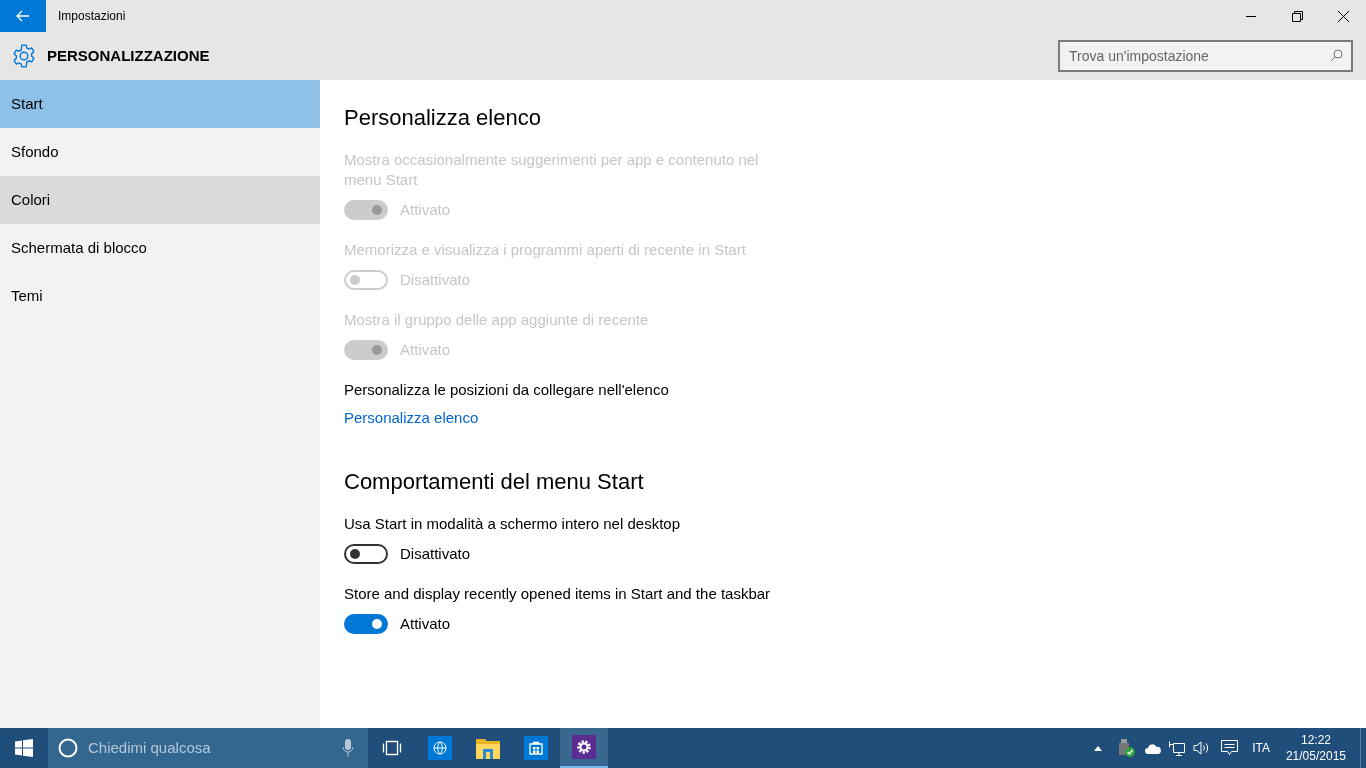 The width and height of the screenshot is (1366, 768). I want to click on search-icon, so click(1336, 55).